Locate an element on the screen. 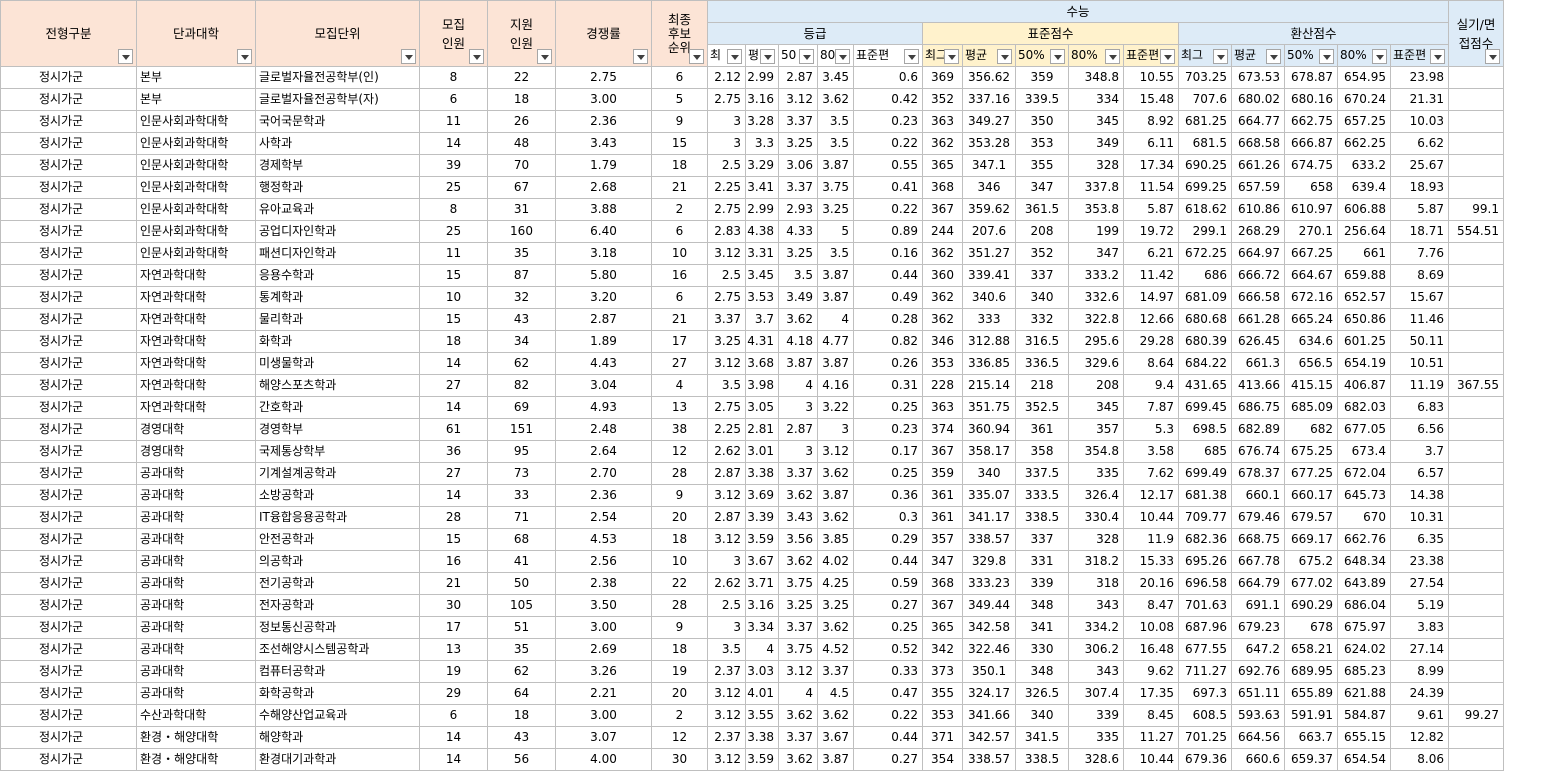 The width and height of the screenshot is (1545, 771). table-cell: 17 is located at coordinates (453, 627).